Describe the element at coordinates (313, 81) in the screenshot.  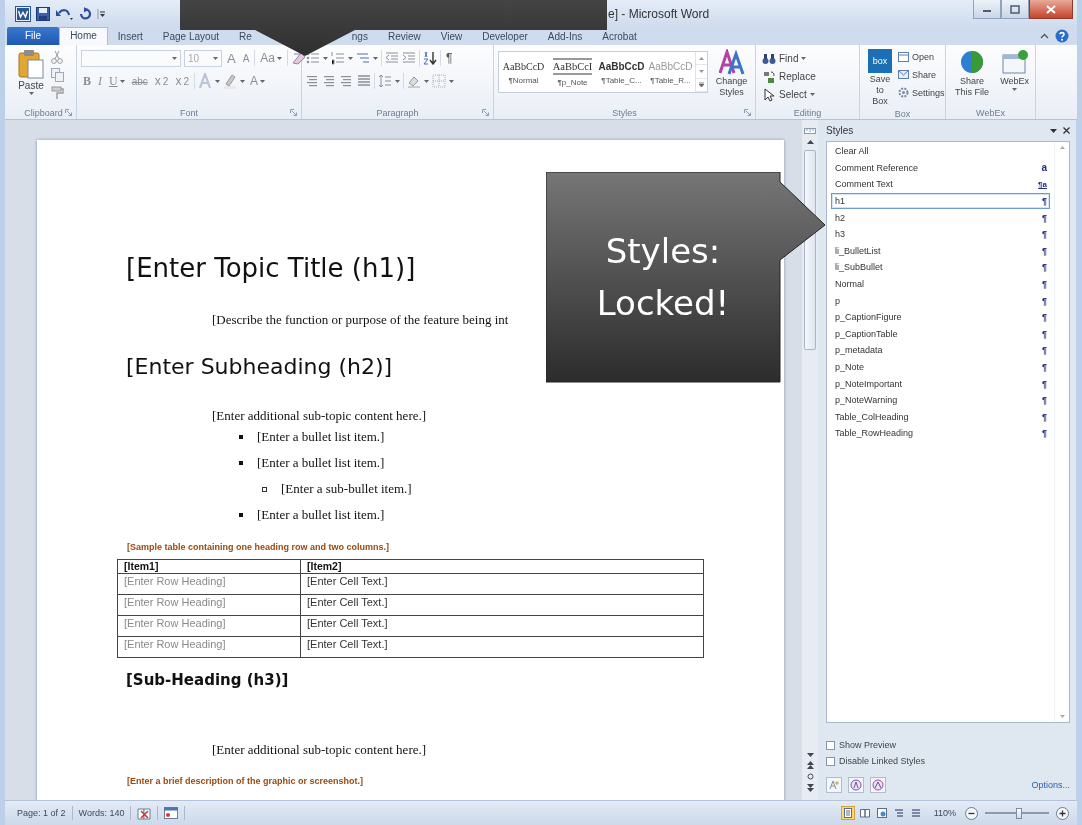
I see `align-left-icon` at that location.